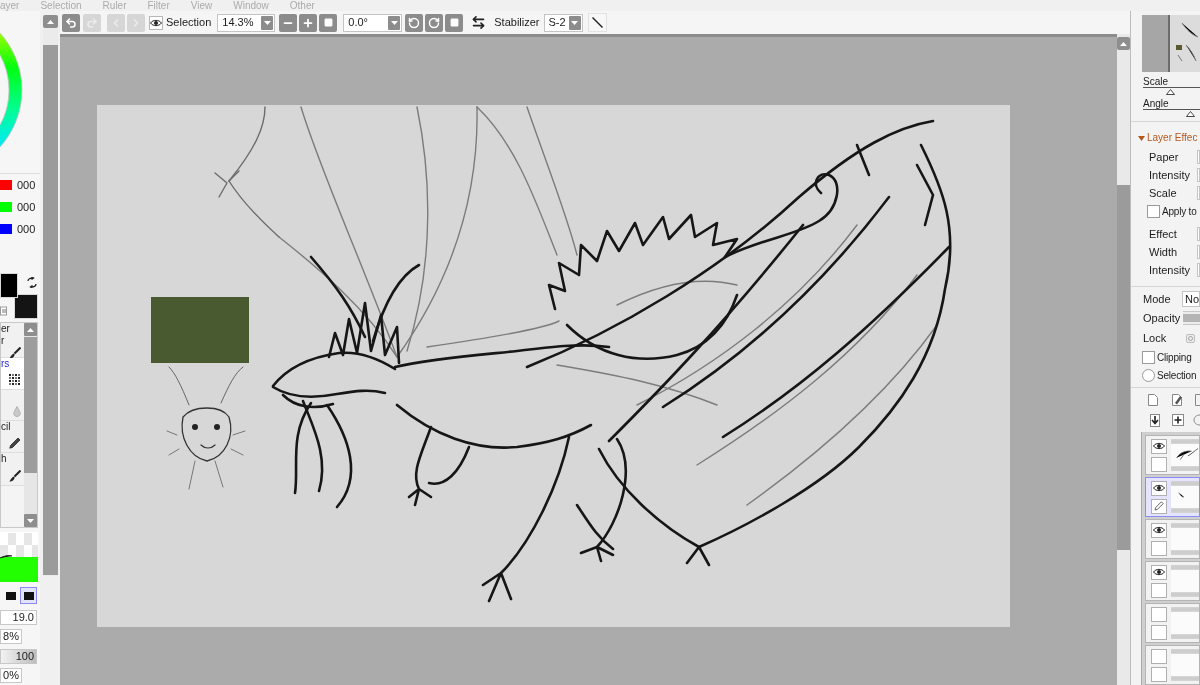 The width and height of the screenshot is (1200, 685). I want to click on stabilizer-dropdown: S-2, so click(563, 22).